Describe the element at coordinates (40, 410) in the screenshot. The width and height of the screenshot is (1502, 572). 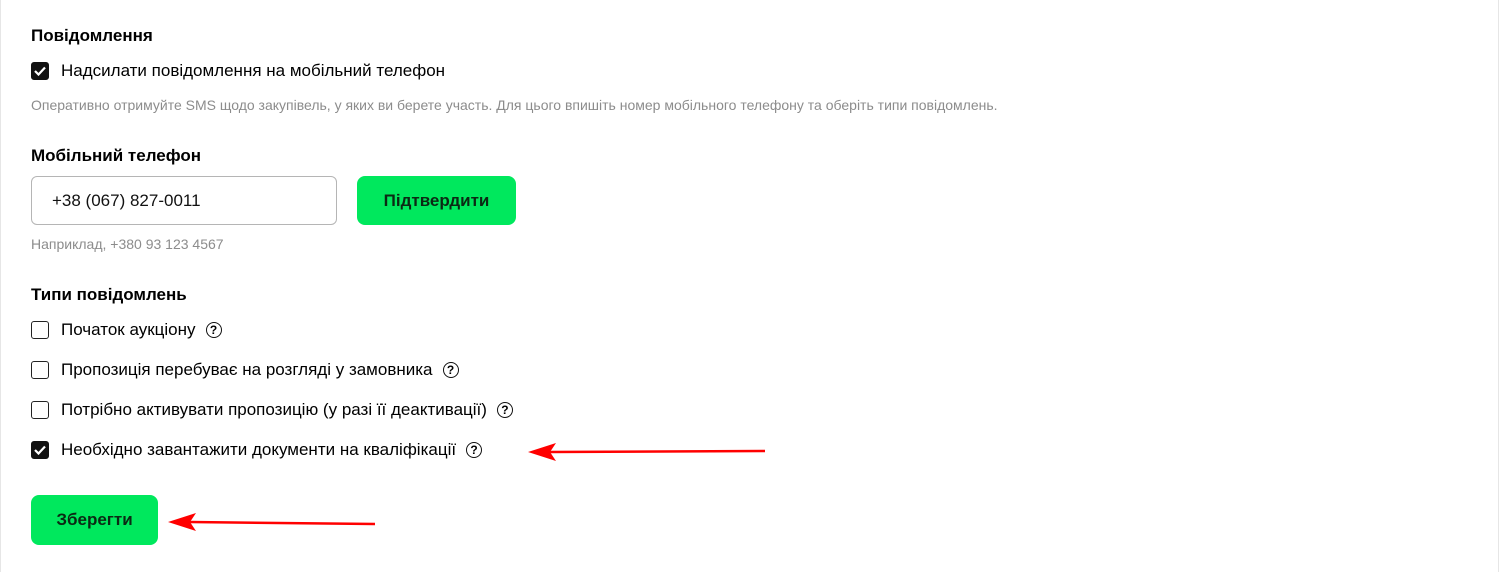
I see `activate-proposal-checkbox` at that location.